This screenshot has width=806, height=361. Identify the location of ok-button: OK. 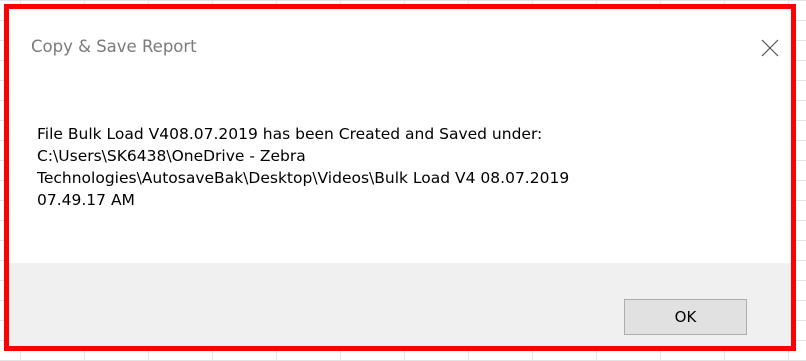
(685, 317).